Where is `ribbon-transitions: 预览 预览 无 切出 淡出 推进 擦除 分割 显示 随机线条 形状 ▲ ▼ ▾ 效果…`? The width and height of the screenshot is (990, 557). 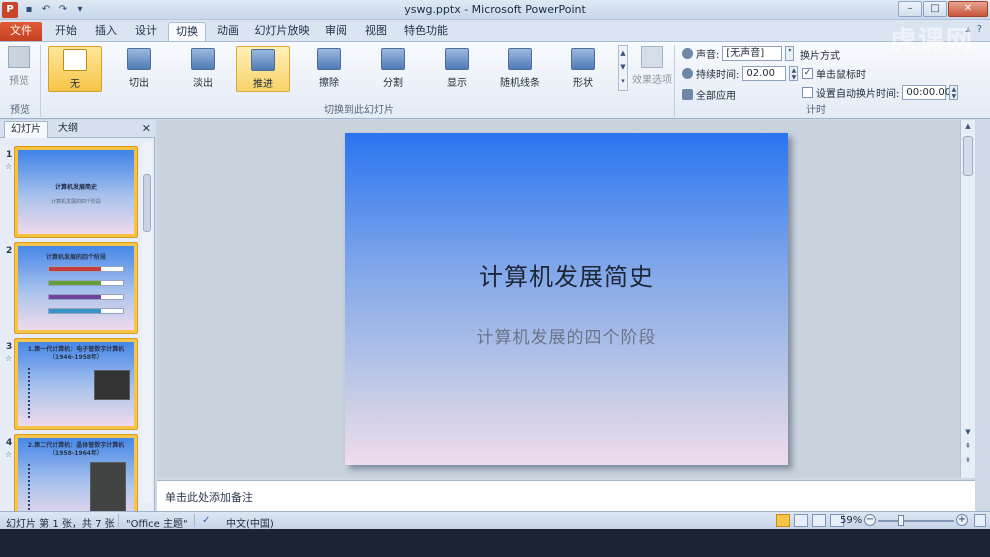
ribbon-transitions: 预览 预览 无 切出 淡出 推进 擦除 分割 显示 随机线条 形状 ▲ ▼ ▾ 效果… is located at coordinates (495, 80).